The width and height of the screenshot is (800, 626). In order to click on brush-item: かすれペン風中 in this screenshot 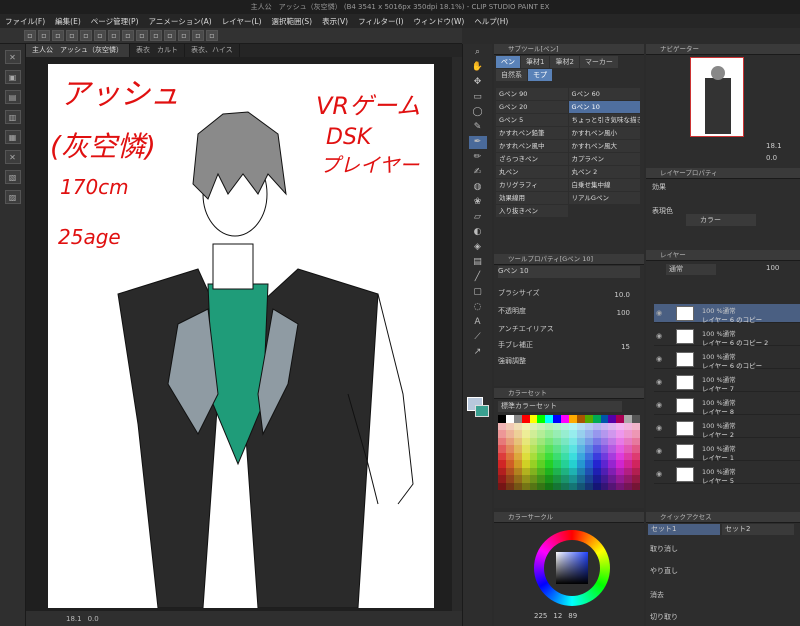, I will do `click(532, 146)`.